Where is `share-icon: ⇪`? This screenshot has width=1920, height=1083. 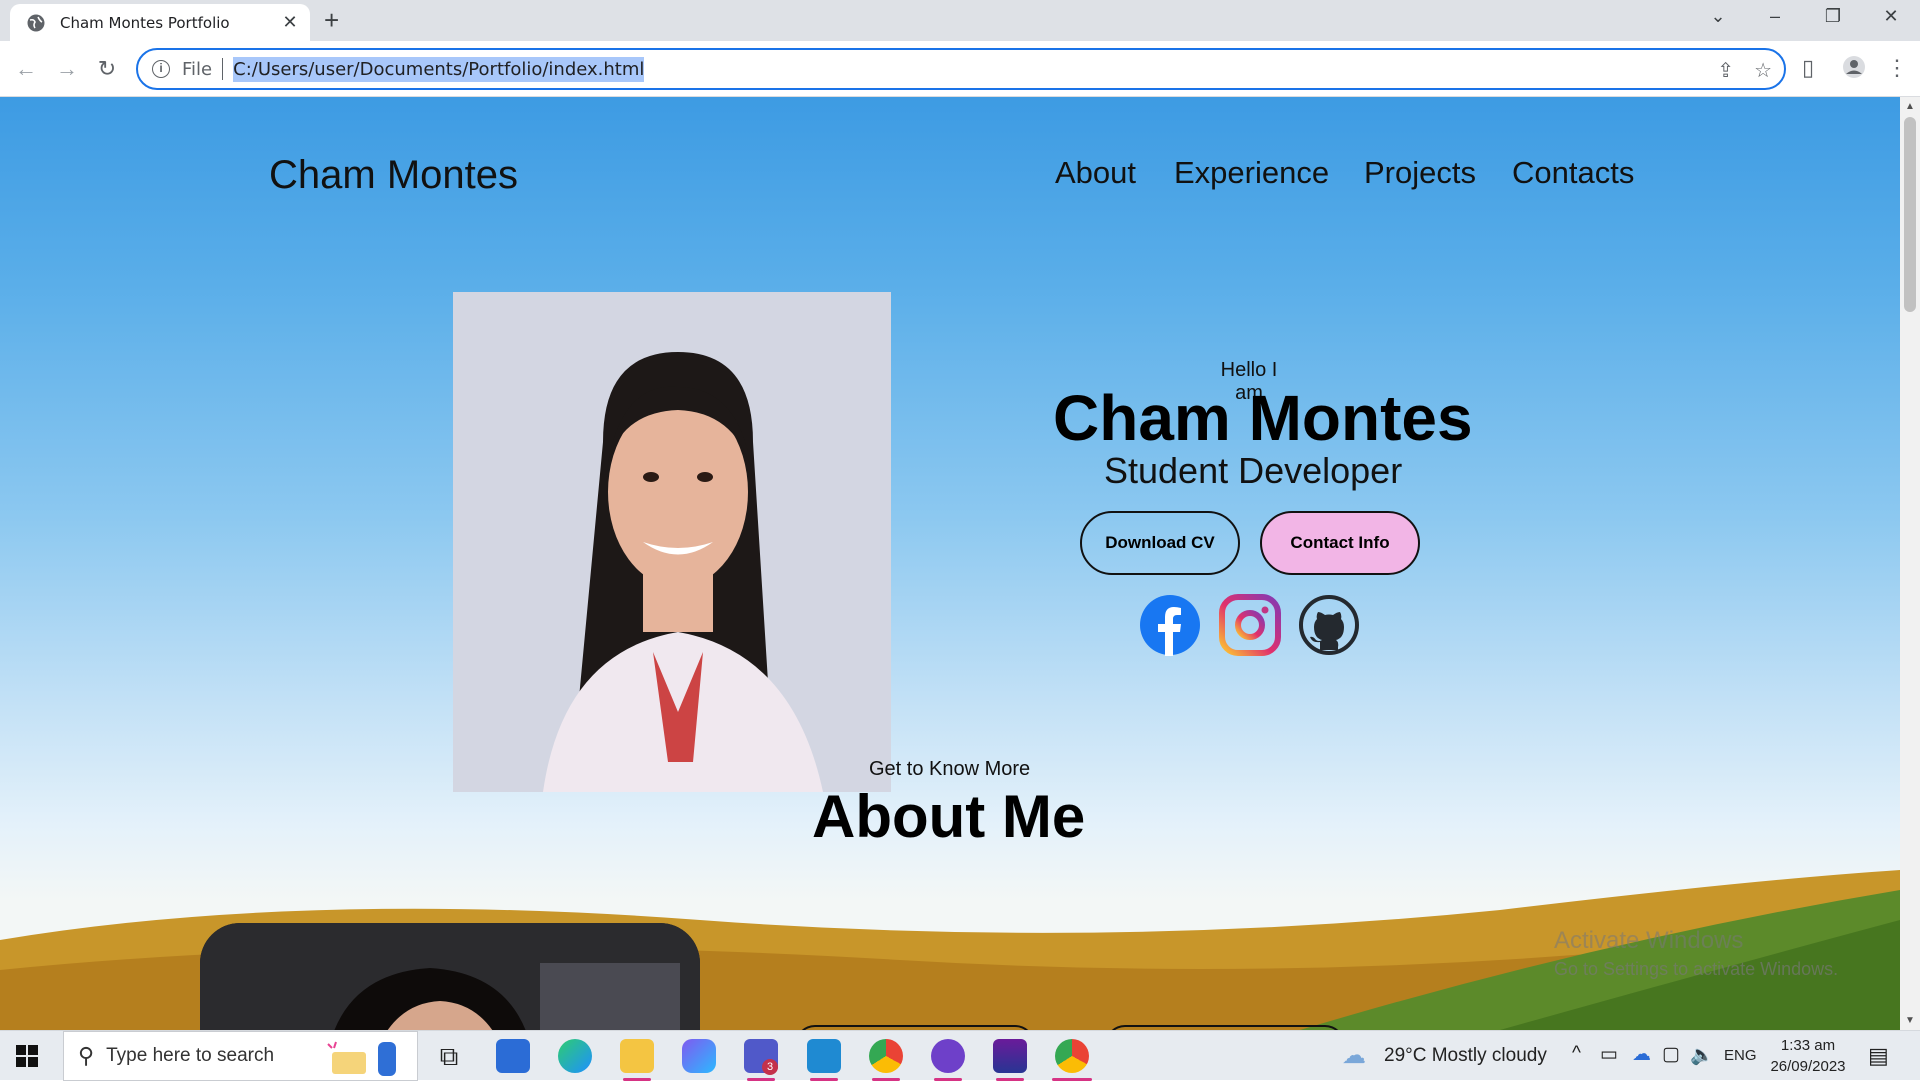
share-icon: ⇪ is located at coordinates (1725, 70).